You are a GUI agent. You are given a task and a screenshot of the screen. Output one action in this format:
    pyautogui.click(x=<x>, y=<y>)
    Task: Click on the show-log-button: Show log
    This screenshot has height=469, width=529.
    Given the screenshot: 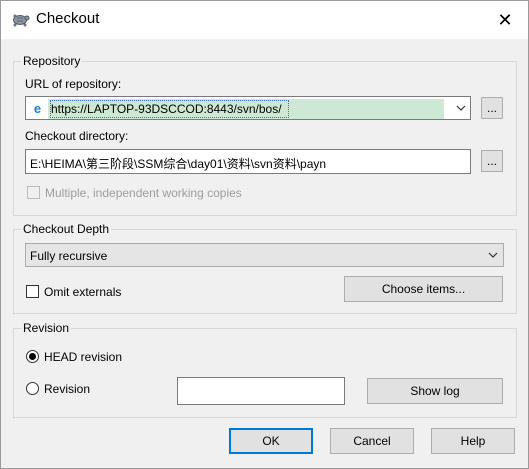 What is the action you would take?
    pyautogui.click(x=435, y=391)
    